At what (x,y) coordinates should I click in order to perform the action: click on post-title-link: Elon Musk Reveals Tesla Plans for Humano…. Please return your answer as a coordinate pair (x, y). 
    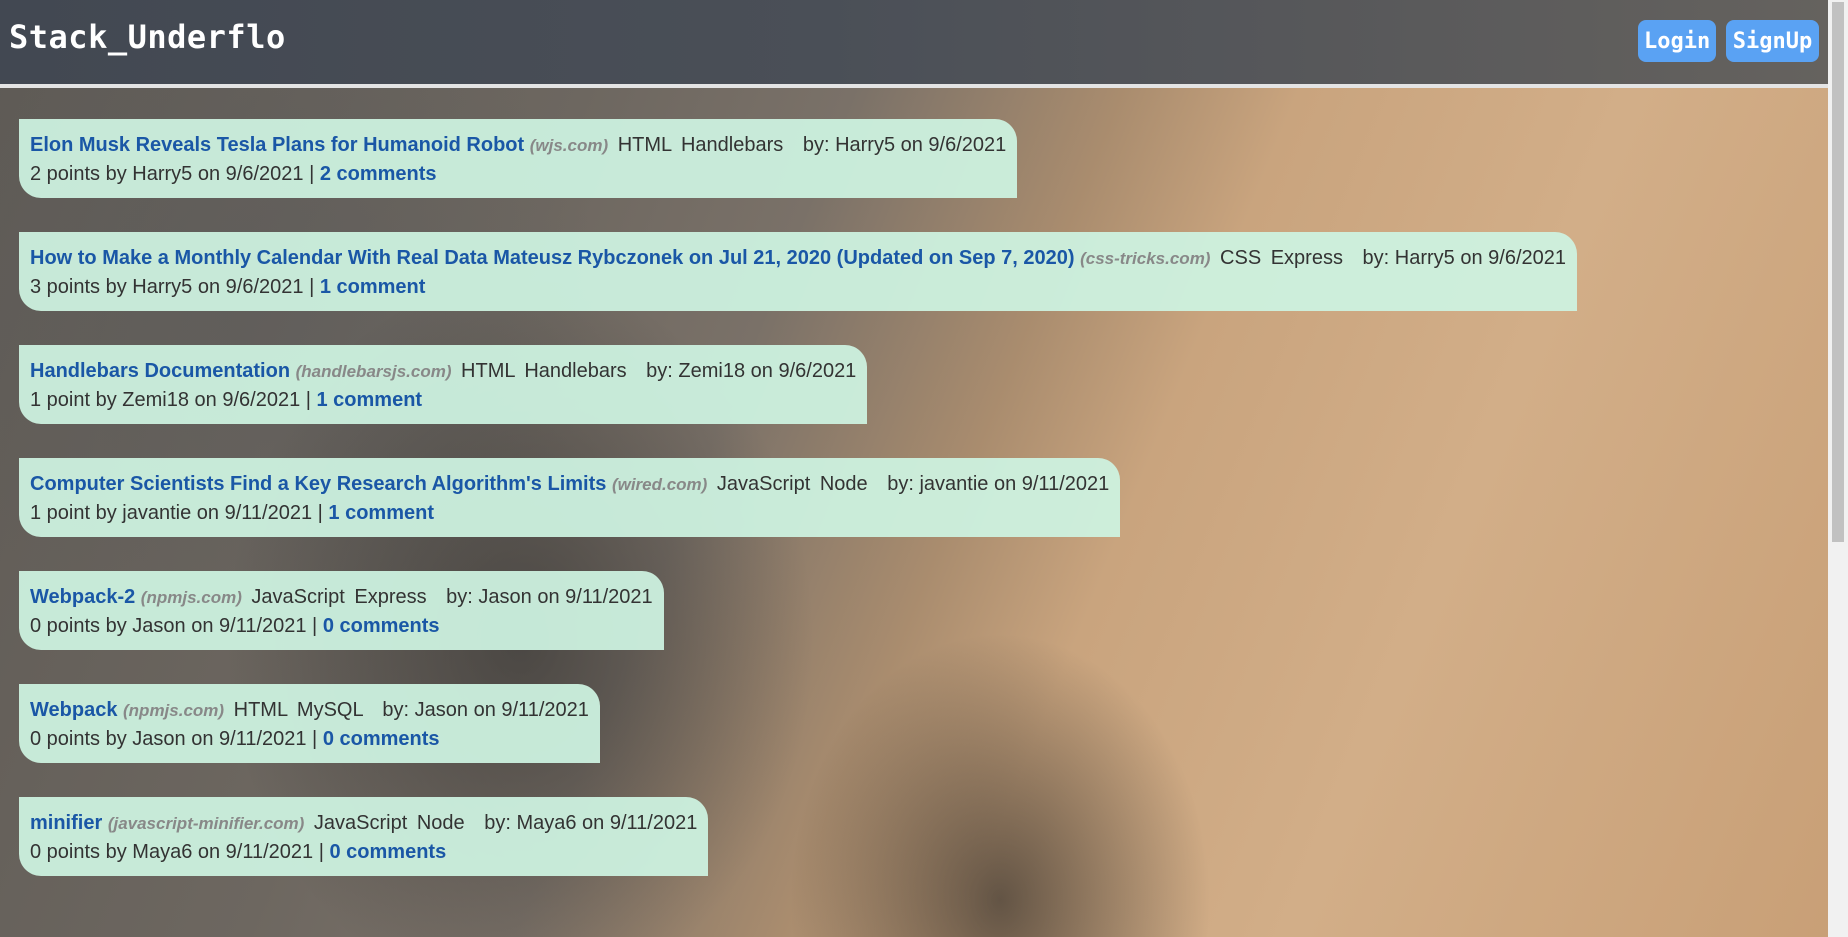
    Looking at the image, I should click on (277, 145).